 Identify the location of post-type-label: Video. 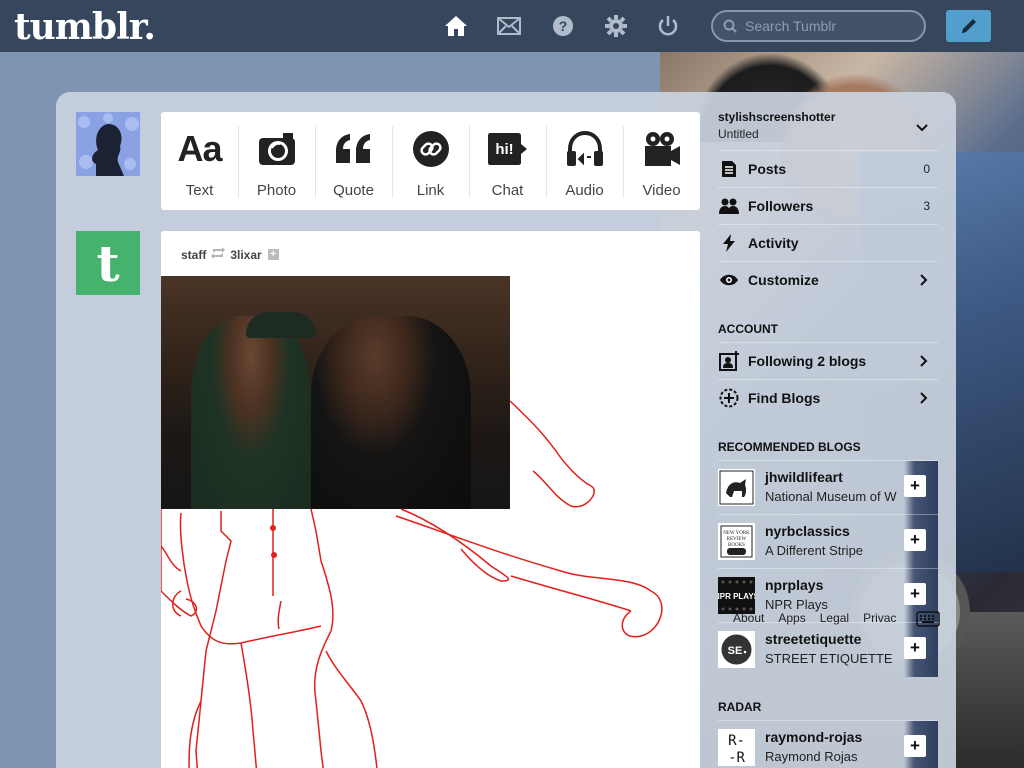
(661, 190).